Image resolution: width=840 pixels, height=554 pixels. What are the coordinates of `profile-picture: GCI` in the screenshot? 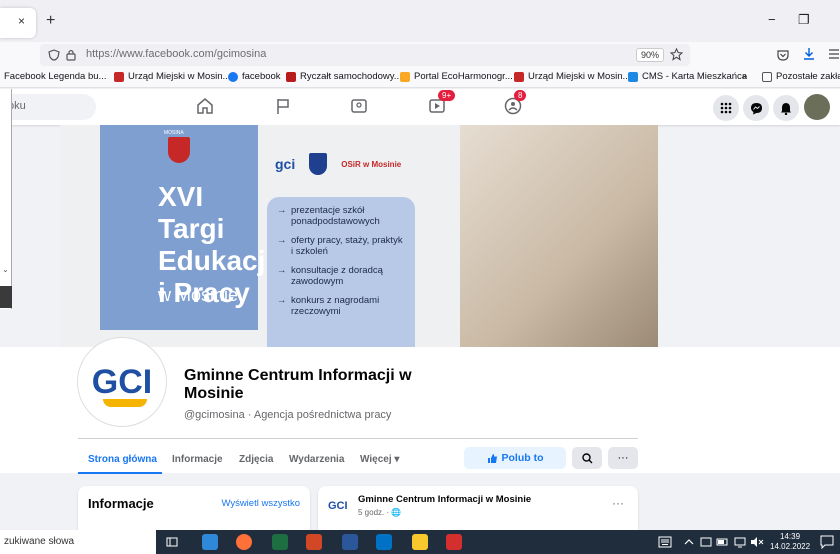 It's located at (122, 382).